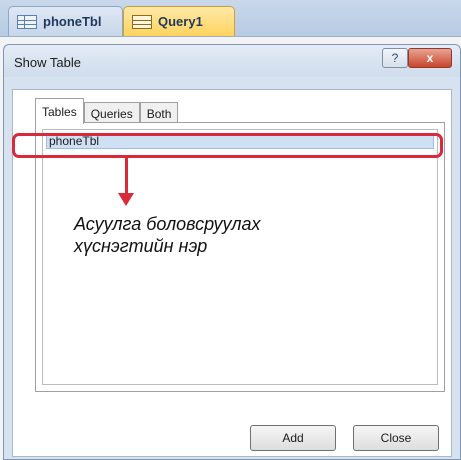 This screenshot has width=461, height=460. Describe the element at coordinates (141, 246) in the screenshot. I see `annotation-line-2: хүснэгтийн нэр` at that location.